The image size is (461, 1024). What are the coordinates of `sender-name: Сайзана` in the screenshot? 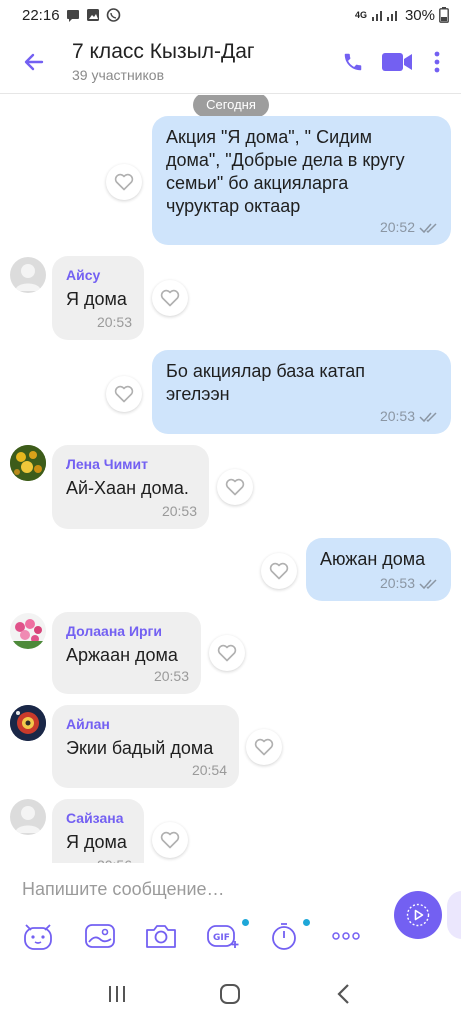 It's located at (95, 818).